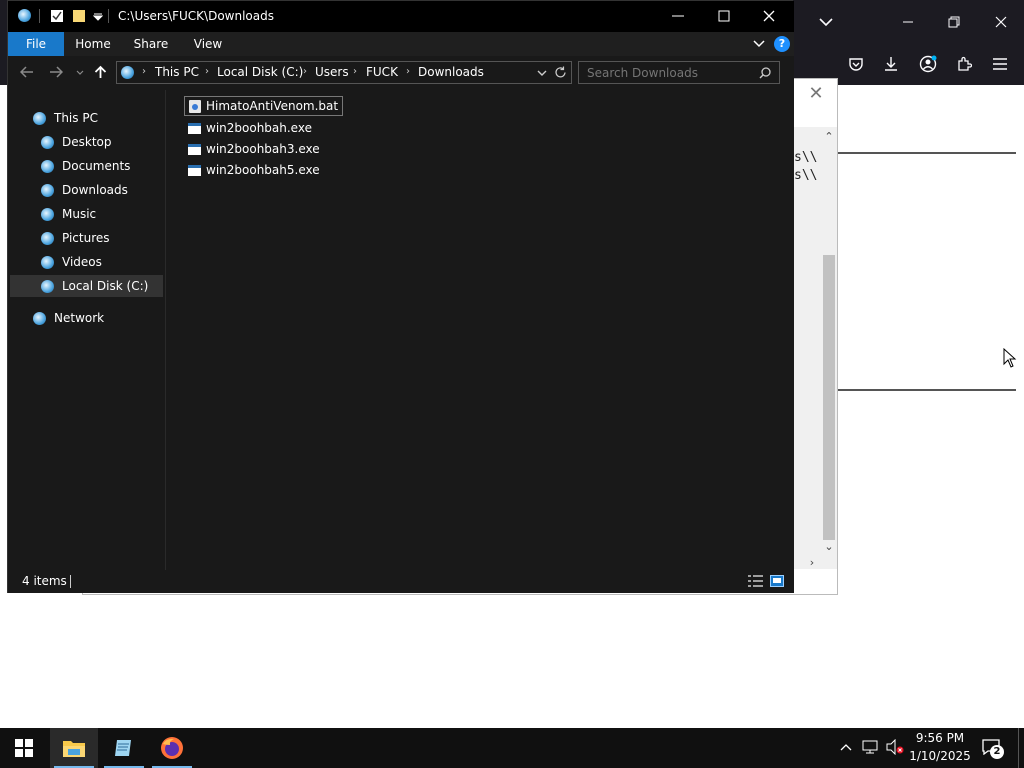 The height and width of the screenshot is (768, 1024). What do you see at coordinates (940, 756) in the screenshot?
I see `clock-date: 1/10/2025` at bounding box center [940, 756].